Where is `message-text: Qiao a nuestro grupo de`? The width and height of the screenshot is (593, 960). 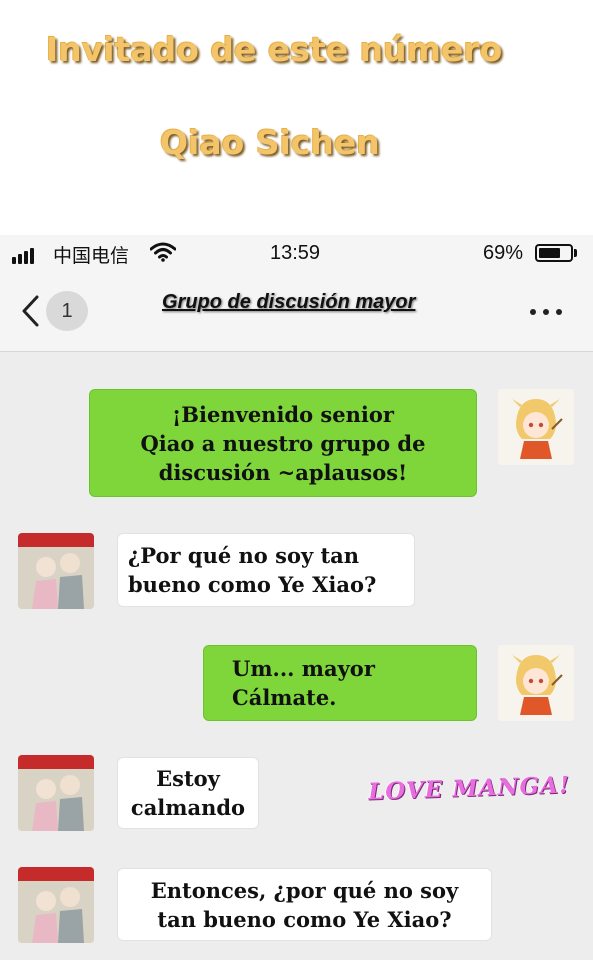 message-text: Qiao a nuestro grupo de is located at coordinates (283, 443).